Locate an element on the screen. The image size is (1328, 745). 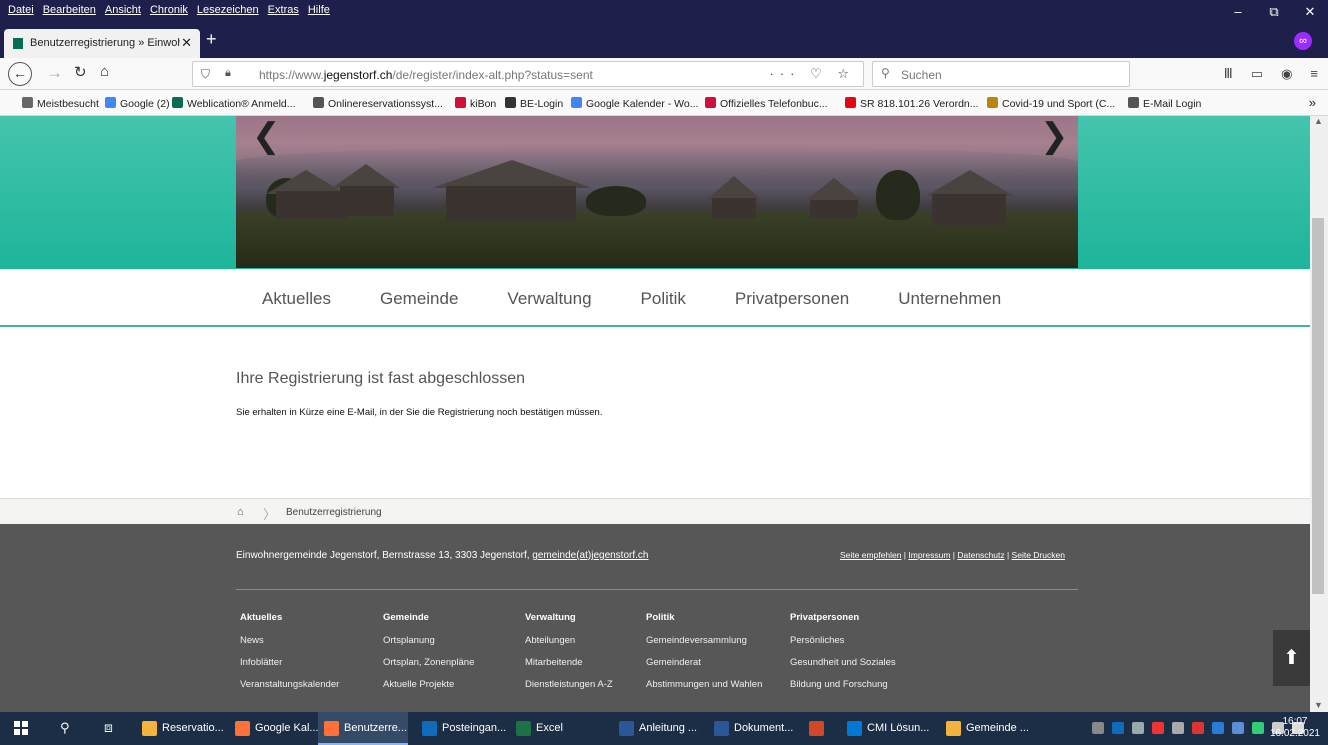
tracking-shield-icon: ⛉ is located at coordinates (205, 74).